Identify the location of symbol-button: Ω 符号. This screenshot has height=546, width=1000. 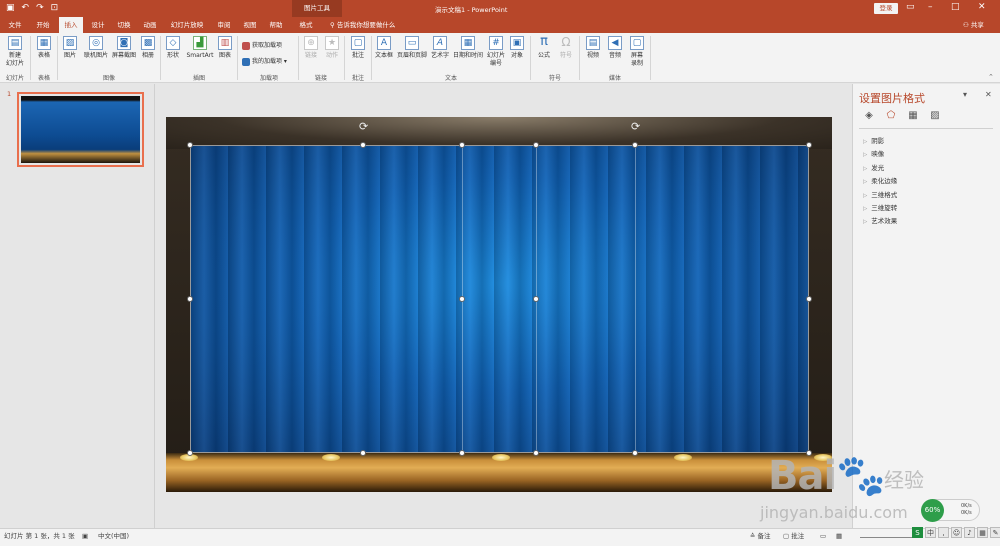
(566, 48).